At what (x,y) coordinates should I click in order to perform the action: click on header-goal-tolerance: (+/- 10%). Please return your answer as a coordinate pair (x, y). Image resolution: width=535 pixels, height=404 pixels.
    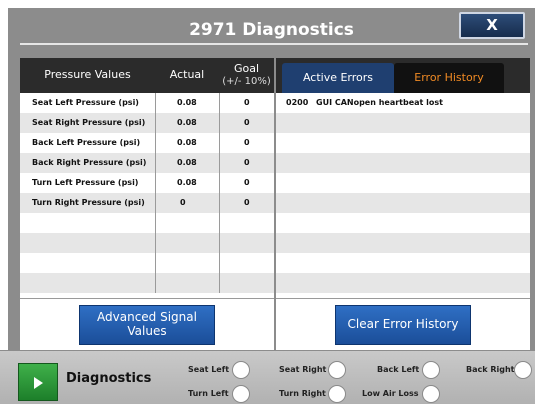
    Looking at the image, I should click on (246, 82).